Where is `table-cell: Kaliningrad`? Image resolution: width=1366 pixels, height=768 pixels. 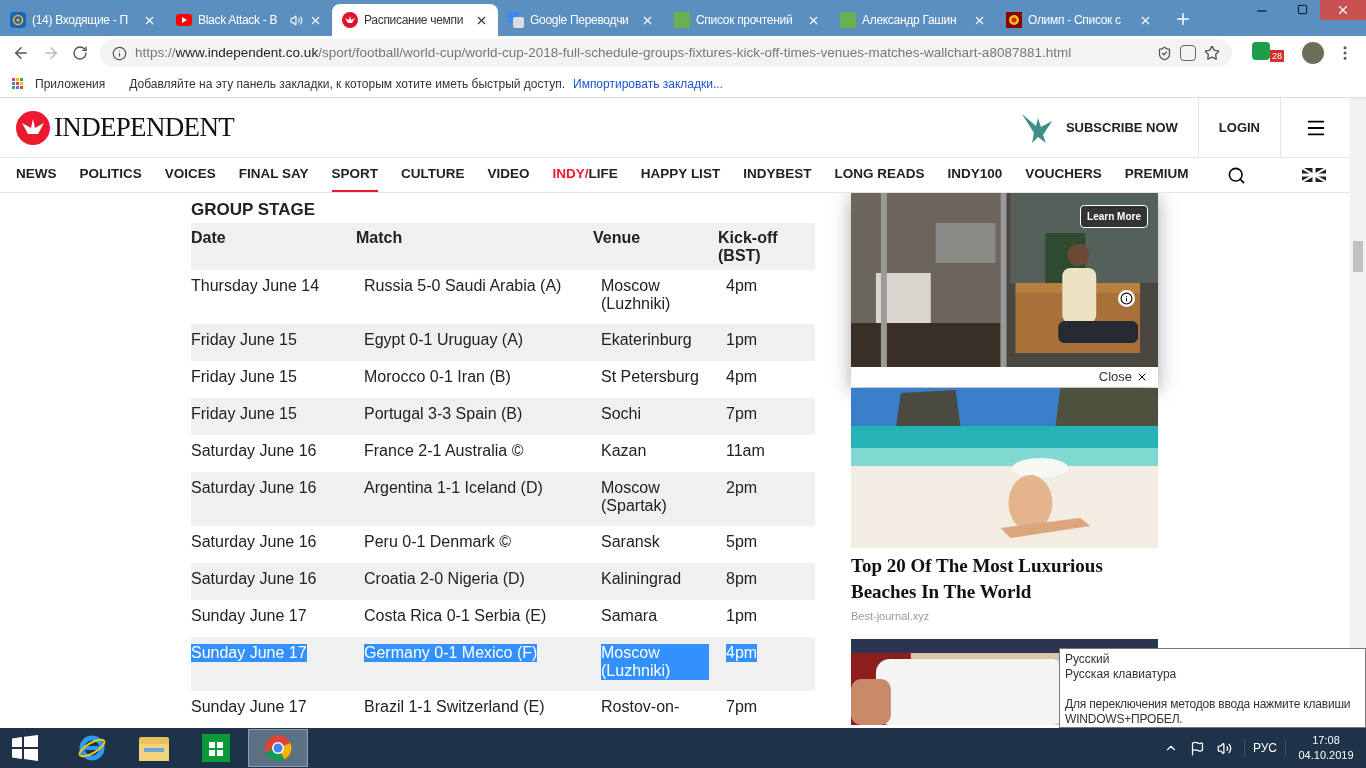
table-cell: Kaliningrad is located at coordinates (641, 579).